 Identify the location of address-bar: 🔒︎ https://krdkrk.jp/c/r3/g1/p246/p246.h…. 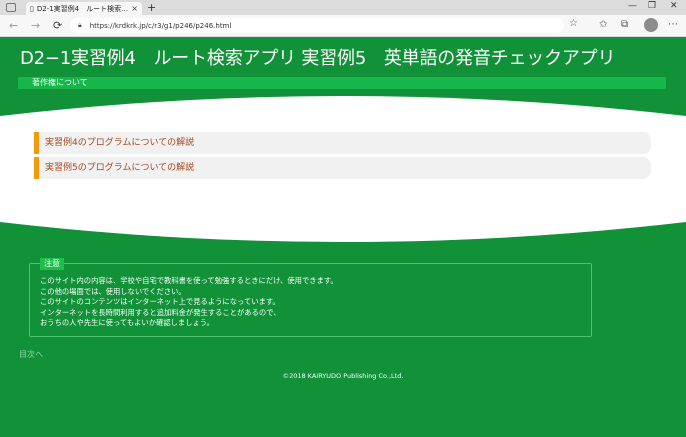
(324, 25).